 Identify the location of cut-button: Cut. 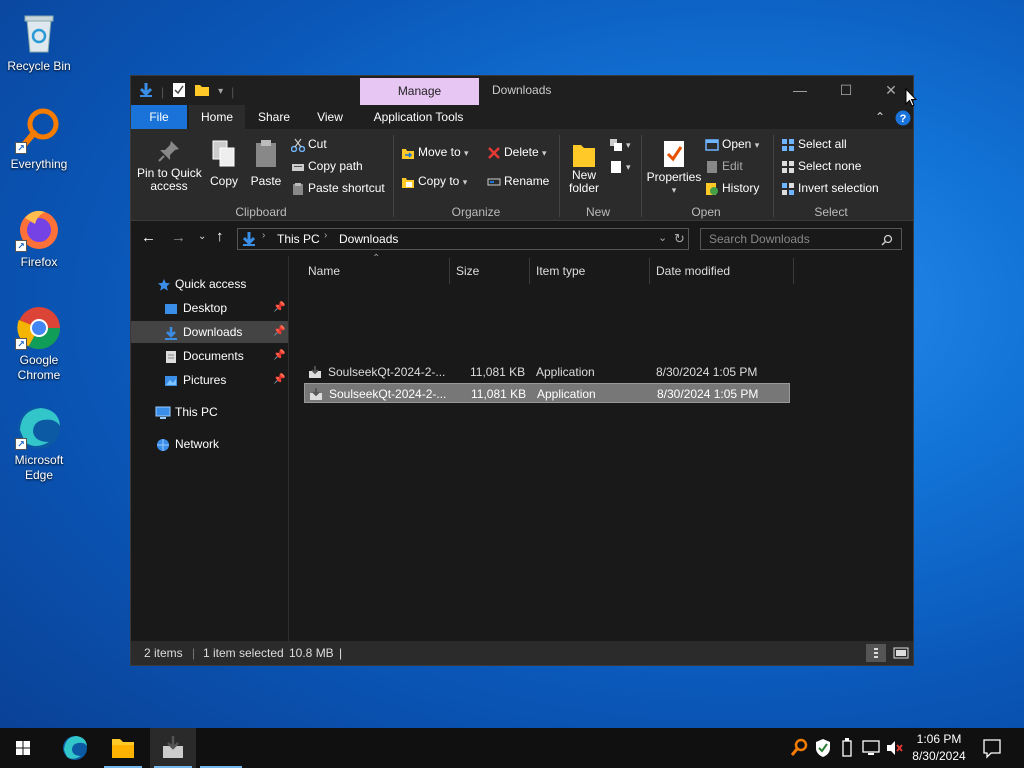
(308, 145).